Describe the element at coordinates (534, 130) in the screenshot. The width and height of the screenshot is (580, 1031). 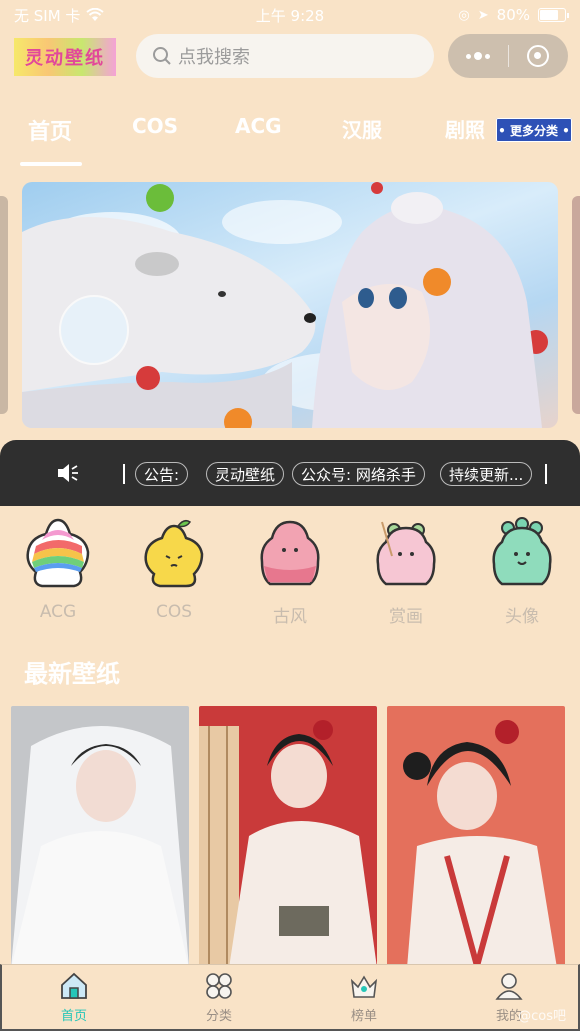
I see `more-categories-button: • 更多分类 •` at that location.